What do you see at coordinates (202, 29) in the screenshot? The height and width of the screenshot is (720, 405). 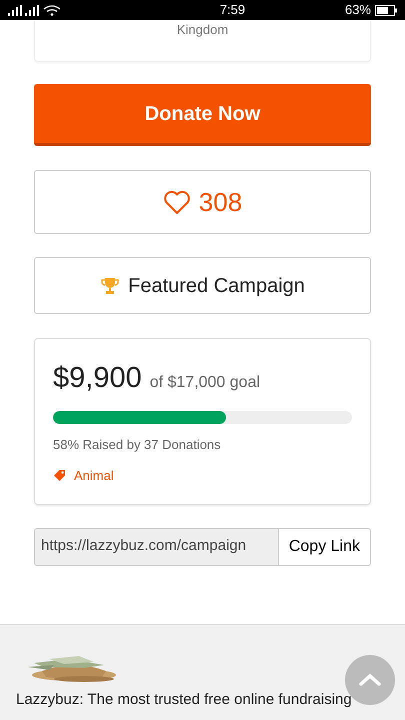 I see `location-text: Kingdom` at bounding box center [202, 29].